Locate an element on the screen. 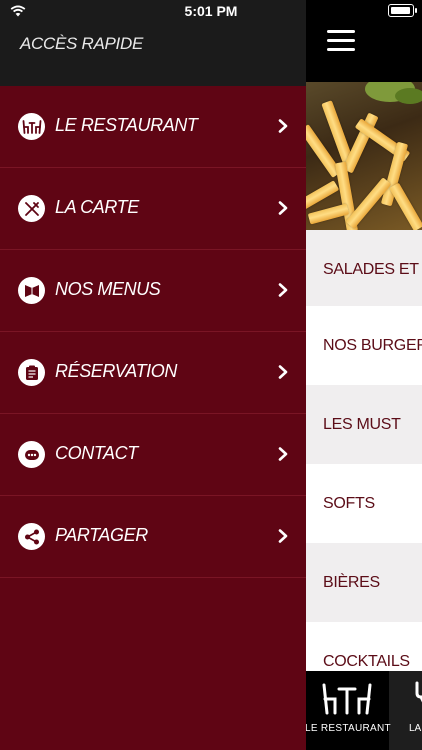 This screenshot has width=422, height=750. category-label: SOFTS is located at coordinates (349, 503).